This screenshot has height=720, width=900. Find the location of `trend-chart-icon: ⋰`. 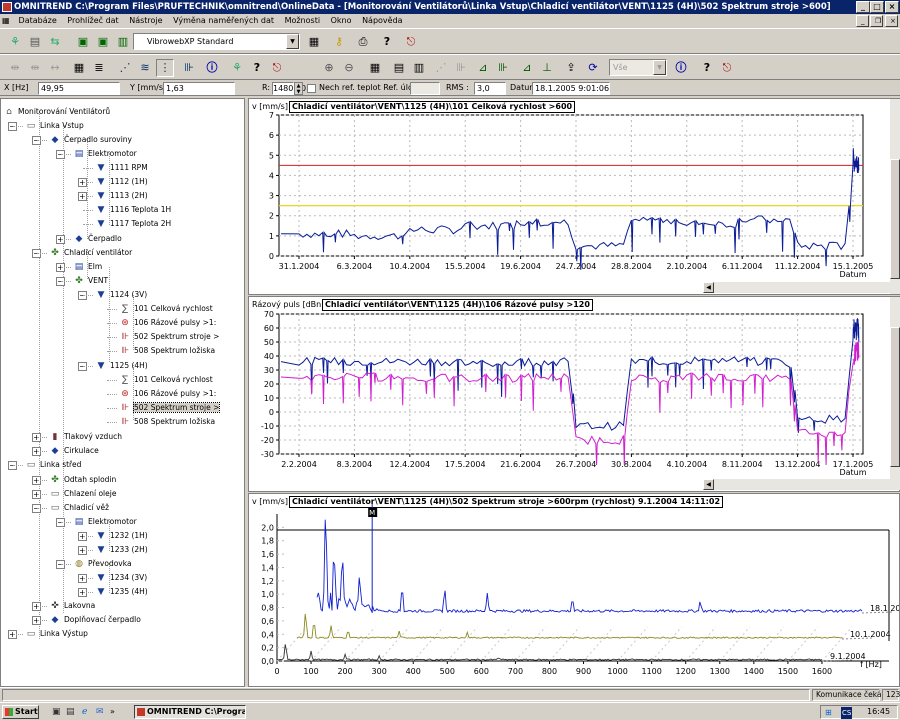

trend-chart-icon: ⋰ is located at coordinates (125, 68).